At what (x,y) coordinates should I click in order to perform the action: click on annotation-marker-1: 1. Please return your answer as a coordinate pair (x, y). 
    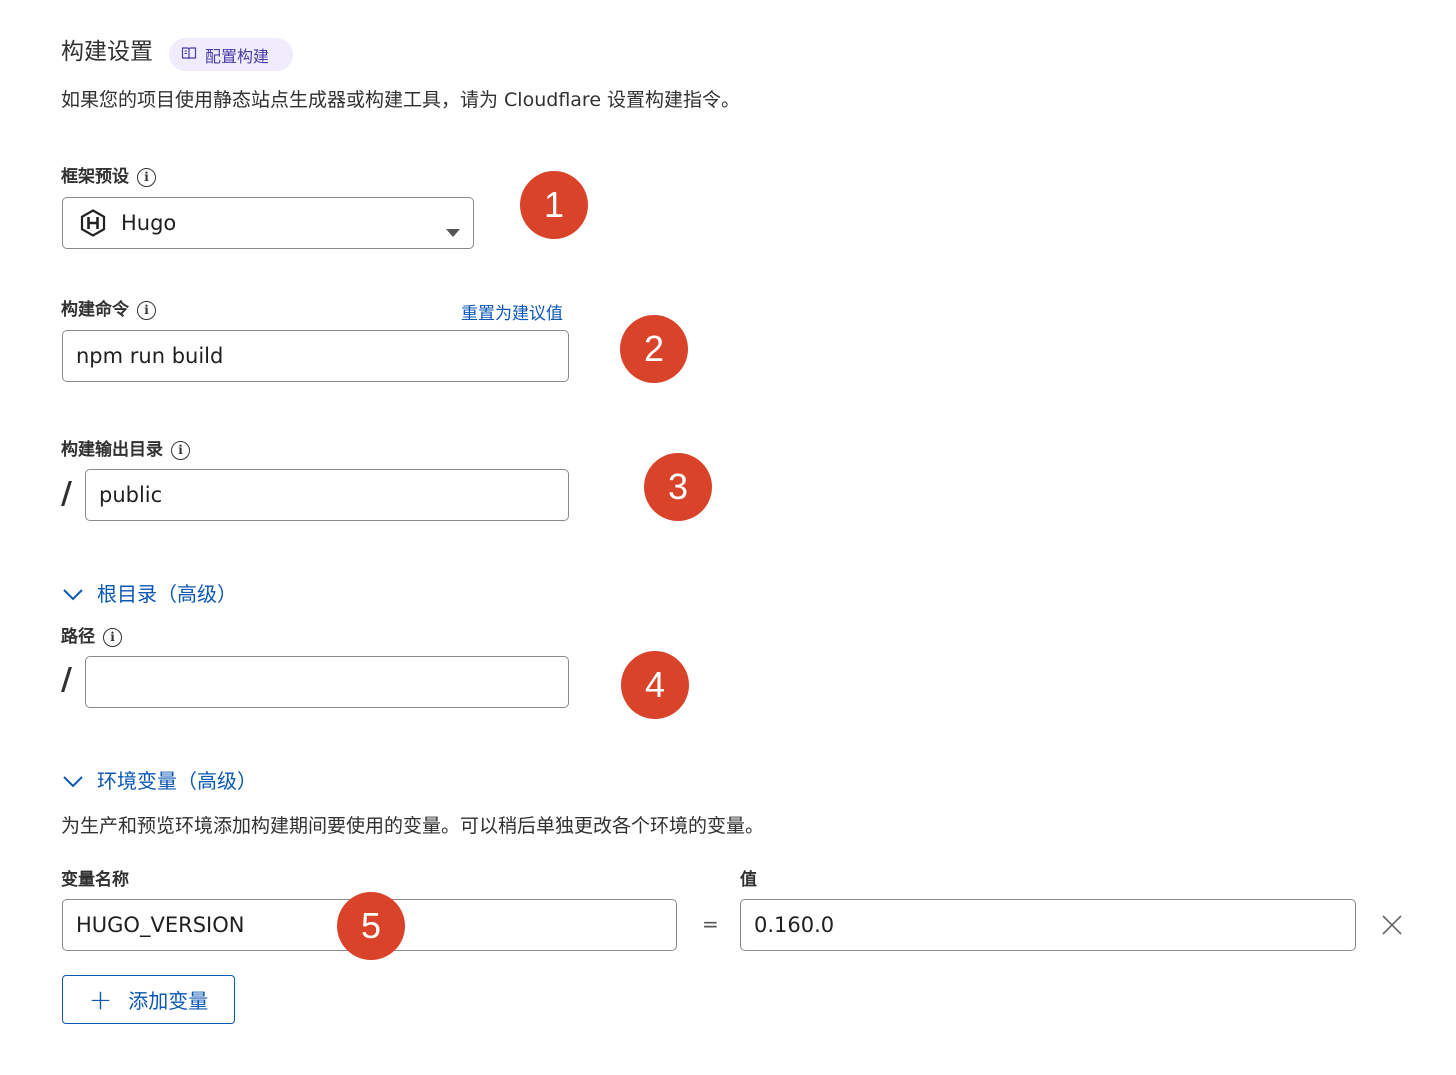
    Looking at the image, I should click on (554, 205).